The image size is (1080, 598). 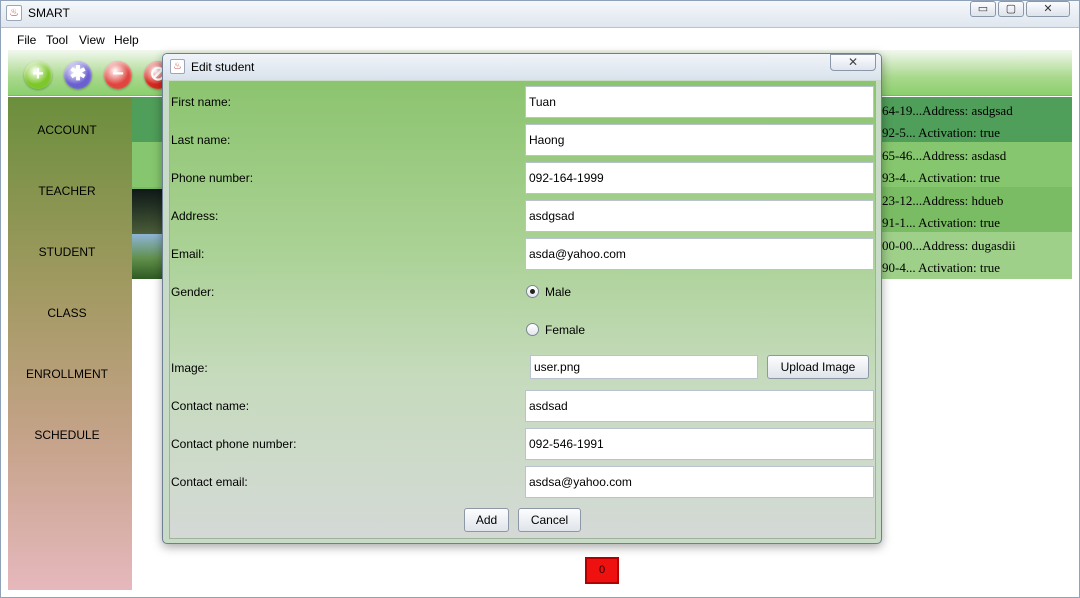 I want to click on window-close-button: ✕, so click(x=1048, y=9).